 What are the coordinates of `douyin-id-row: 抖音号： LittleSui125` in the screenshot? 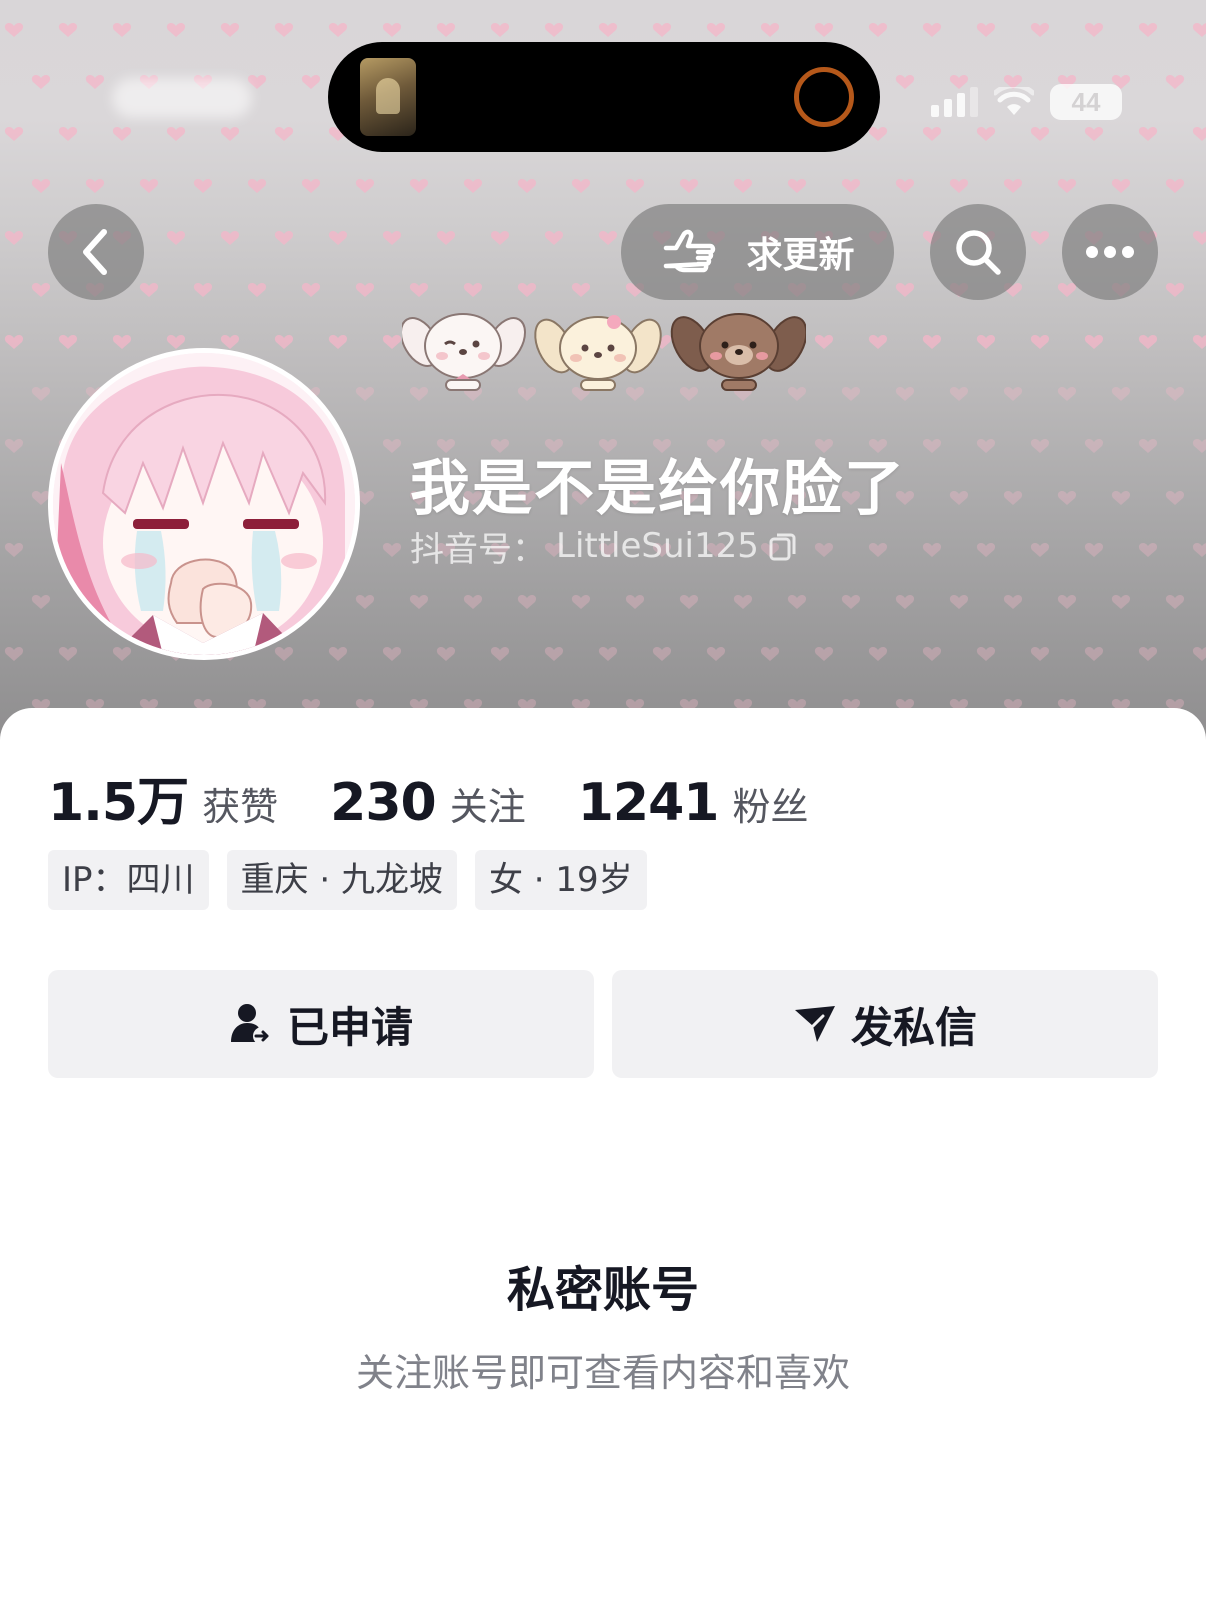 It's located at (603, 547).